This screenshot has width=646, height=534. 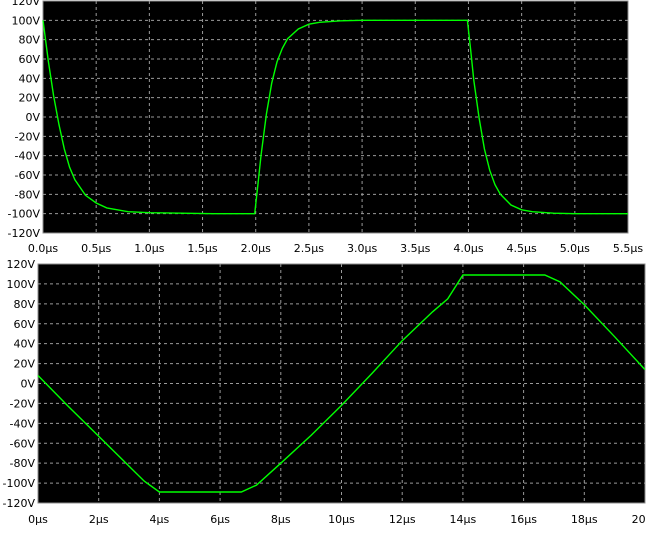 What do you see at coordinates (584, 519) in the screenshot?
I see `x-tick-label: 18µs` at bounding box center [584, 519].